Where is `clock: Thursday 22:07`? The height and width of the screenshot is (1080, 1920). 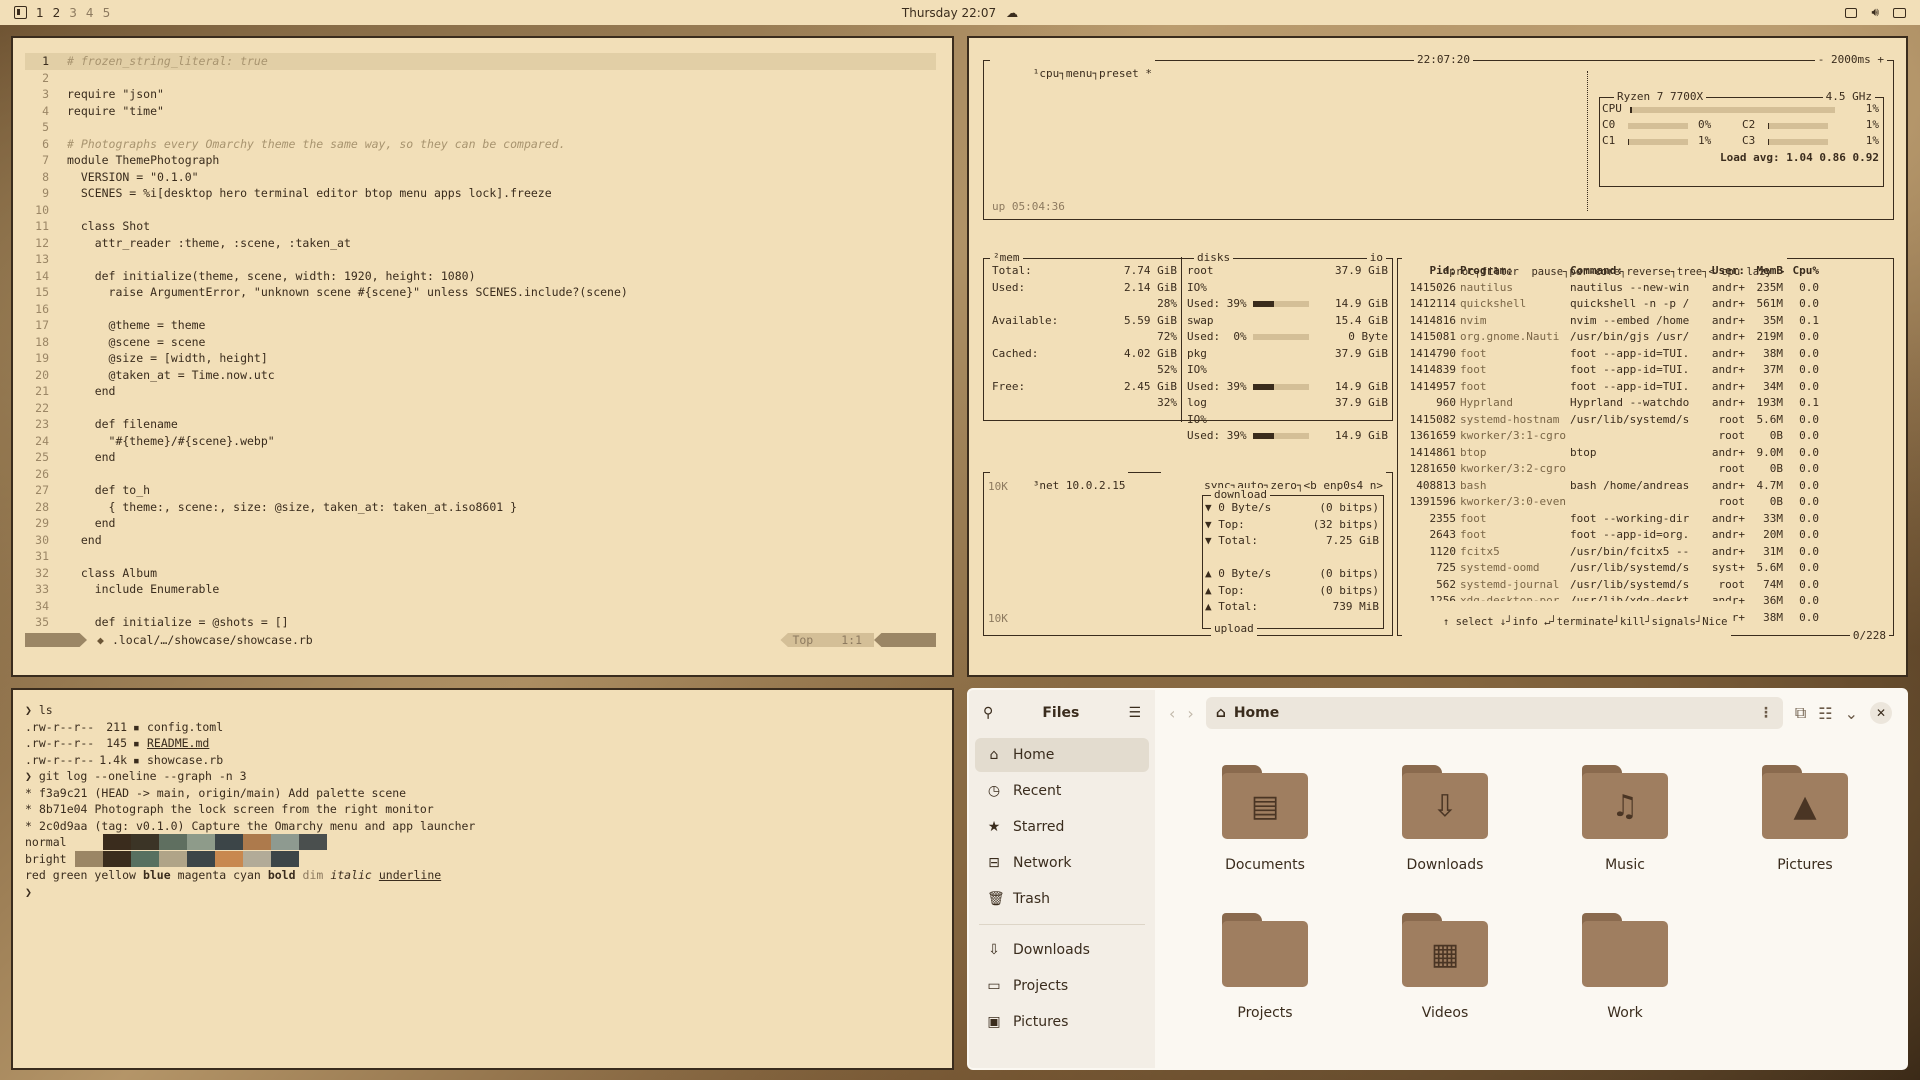 clock: Thursday 22:07 is located at coordinates (949, 13).